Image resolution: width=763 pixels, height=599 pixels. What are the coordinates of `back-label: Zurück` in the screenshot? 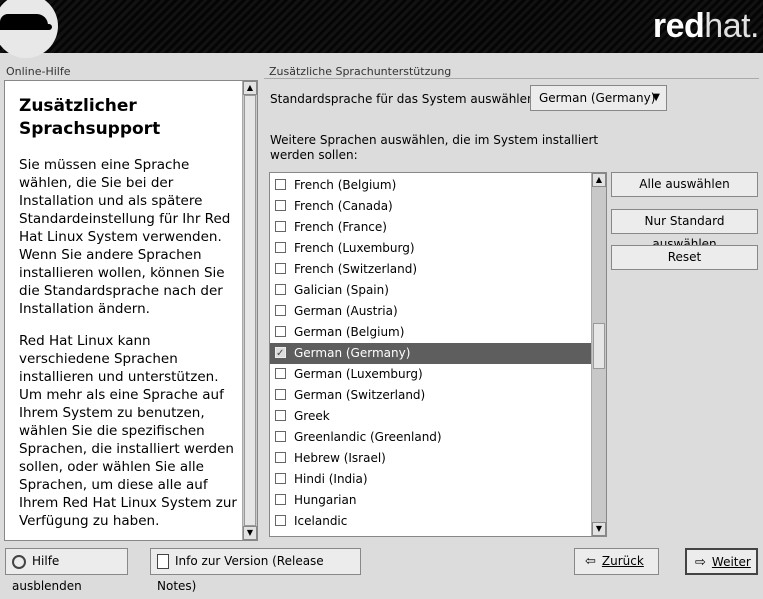 It's located at (622, 561).